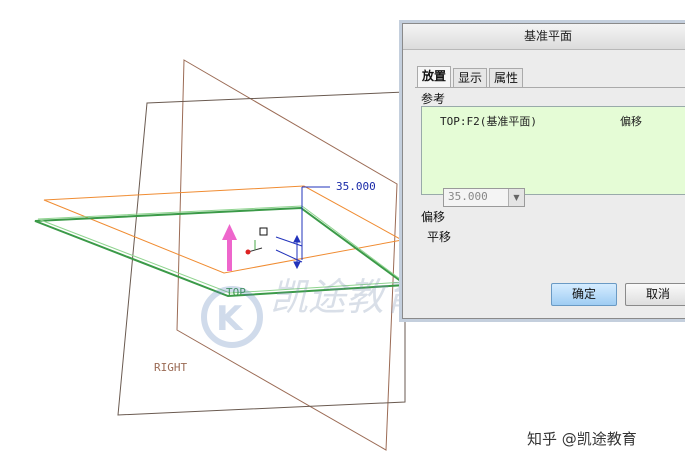  What do you see at coordinates (516, 197) in the screenshot?
I see `dropdown-arrow-icon: ▼` at bounding box center [516, 197].